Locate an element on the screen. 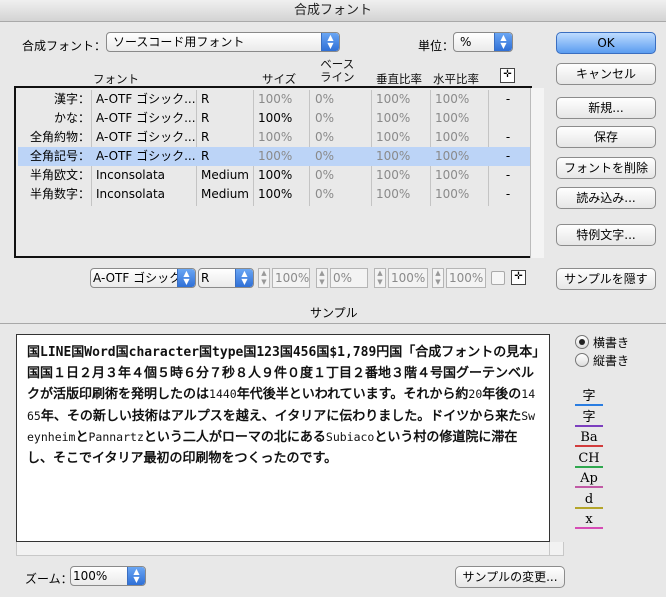  guide-toggle-0: 字 is located at coordinates (589, 397).